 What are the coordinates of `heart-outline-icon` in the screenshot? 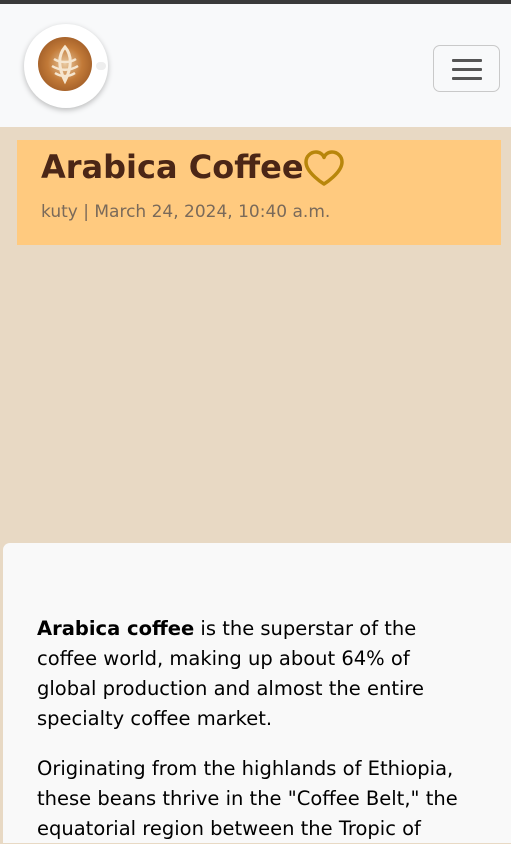 It's located at (324, 169).